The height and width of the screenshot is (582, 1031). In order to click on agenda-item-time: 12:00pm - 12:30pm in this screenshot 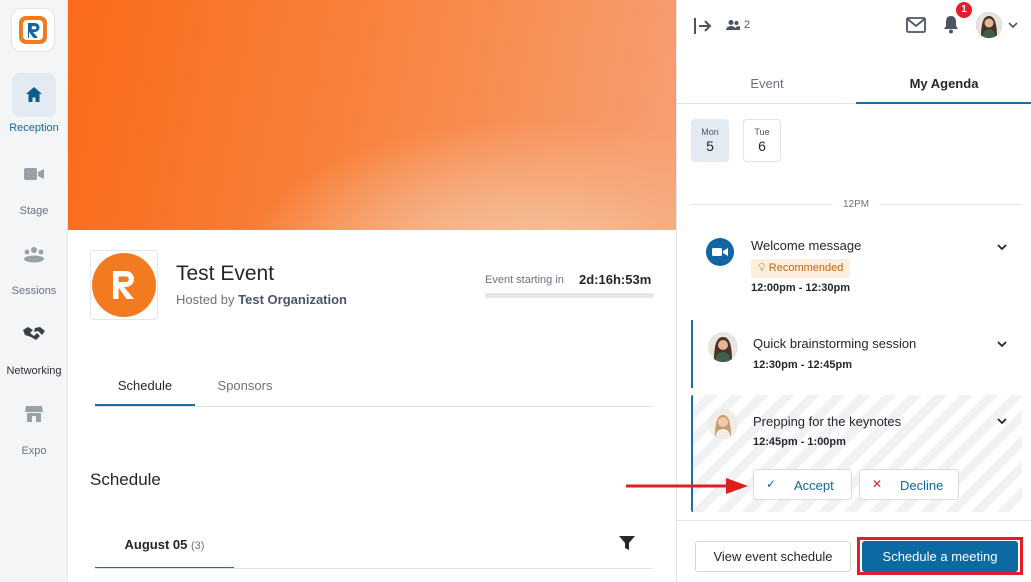, I will do `click(801, 288)`.